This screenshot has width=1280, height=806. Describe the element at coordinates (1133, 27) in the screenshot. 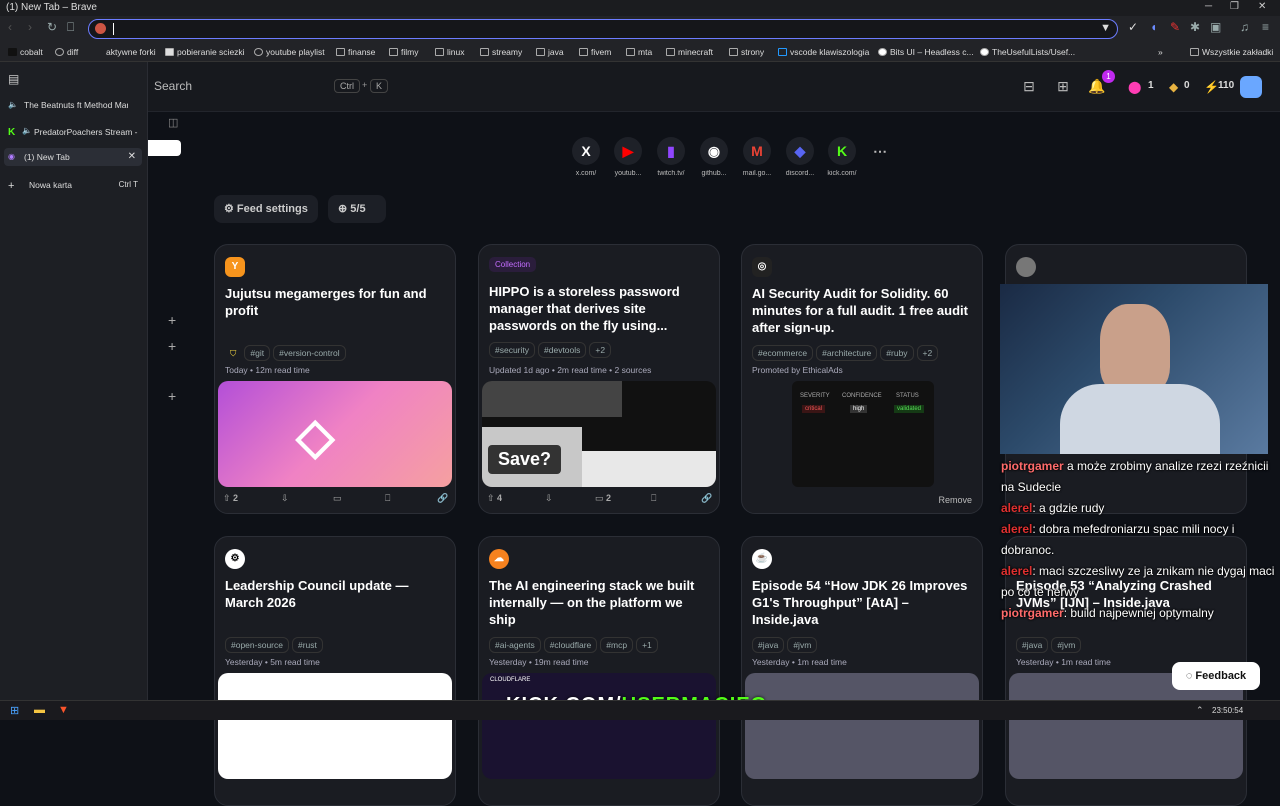

I see `check-icon: ✓` at that location.